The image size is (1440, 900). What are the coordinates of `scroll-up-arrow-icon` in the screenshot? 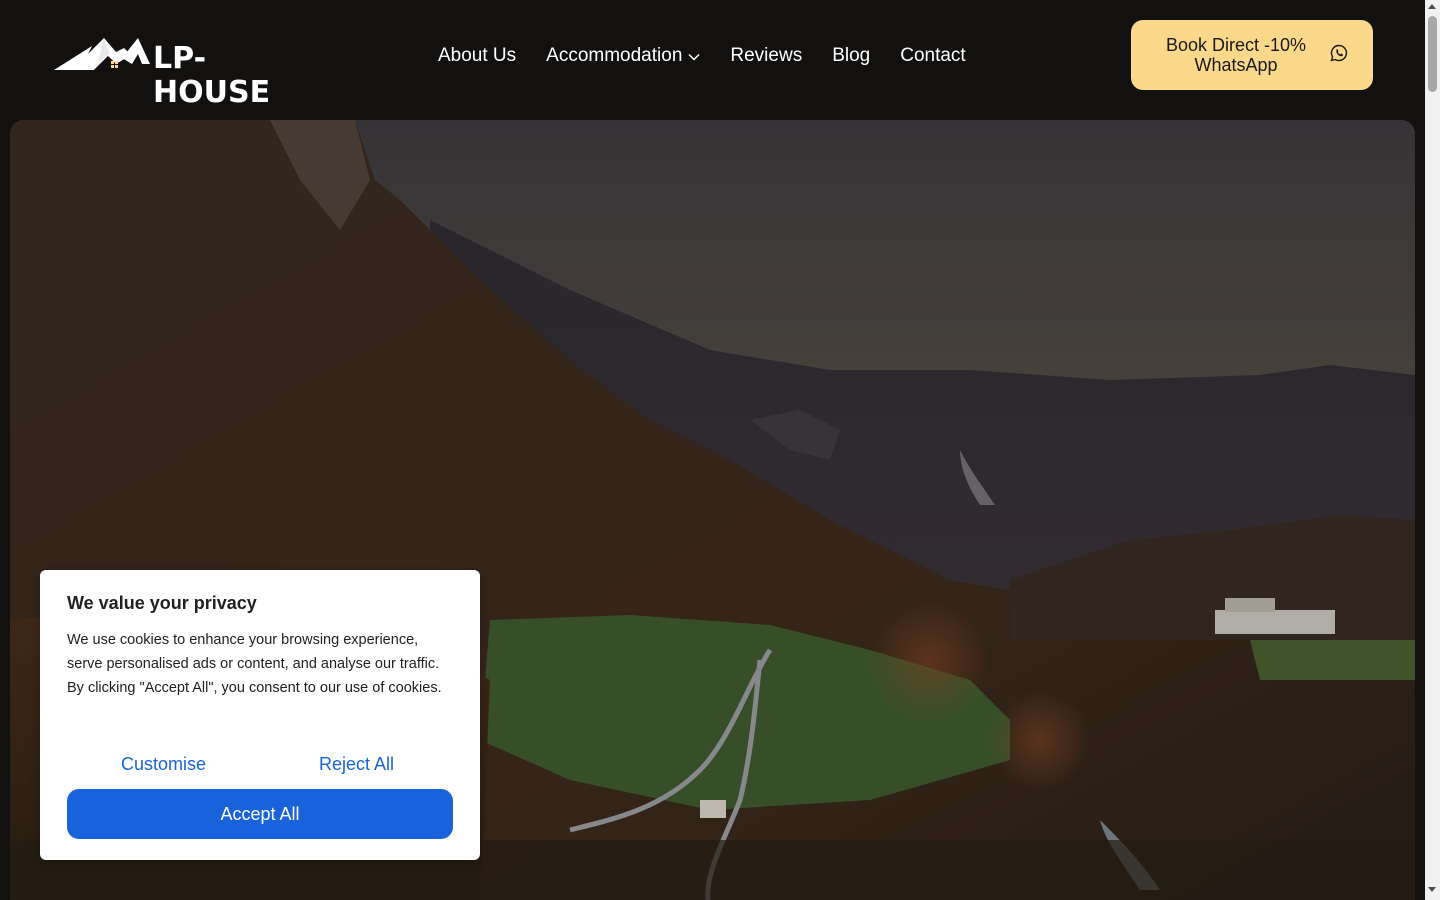 It's located at (1432, 6).